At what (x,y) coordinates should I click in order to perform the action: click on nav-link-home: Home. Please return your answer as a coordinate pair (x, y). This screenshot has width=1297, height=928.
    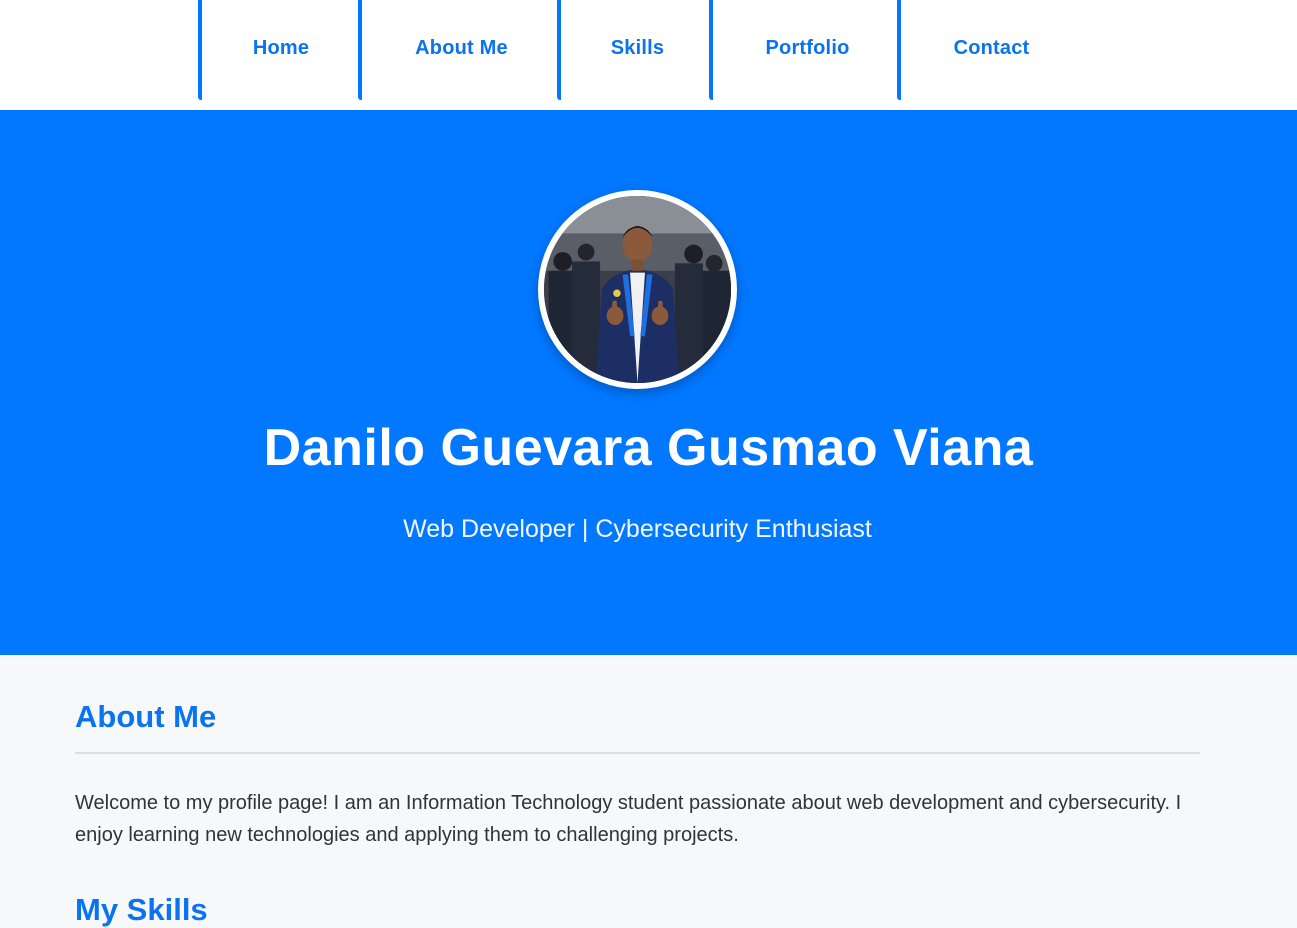
    Looking at the image, I should click on (279, 50).